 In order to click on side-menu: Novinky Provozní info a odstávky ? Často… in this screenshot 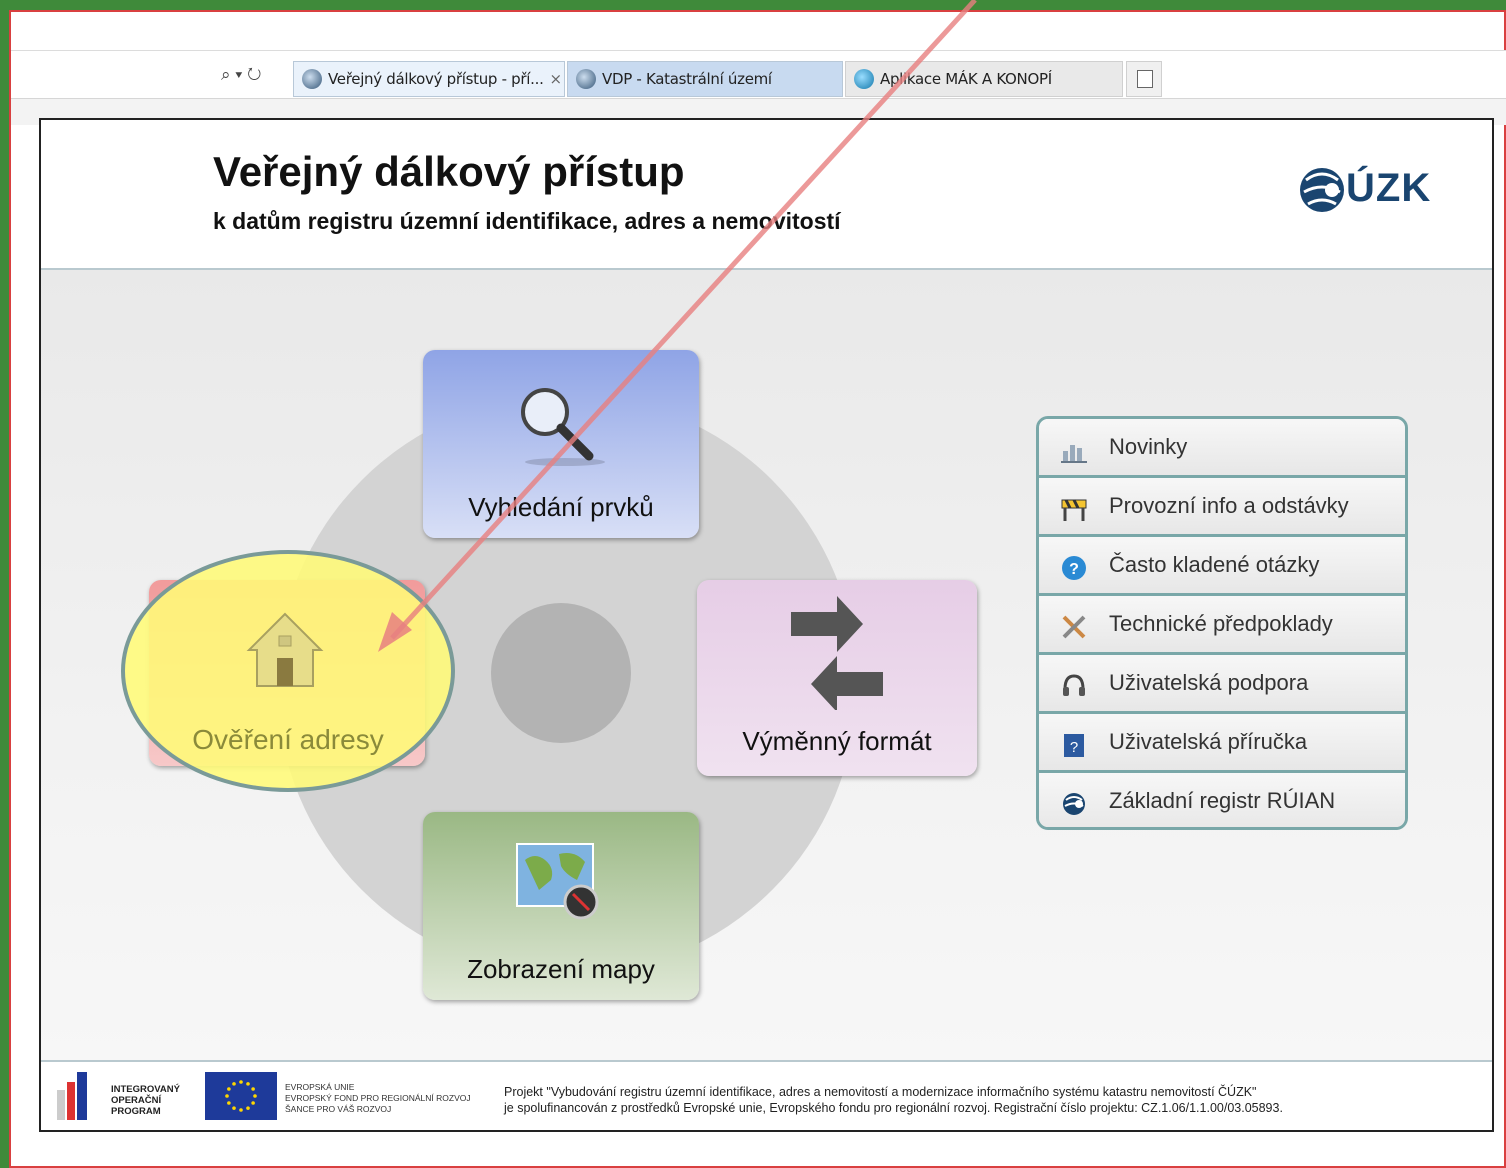, I will do `click(1222, 623)`.